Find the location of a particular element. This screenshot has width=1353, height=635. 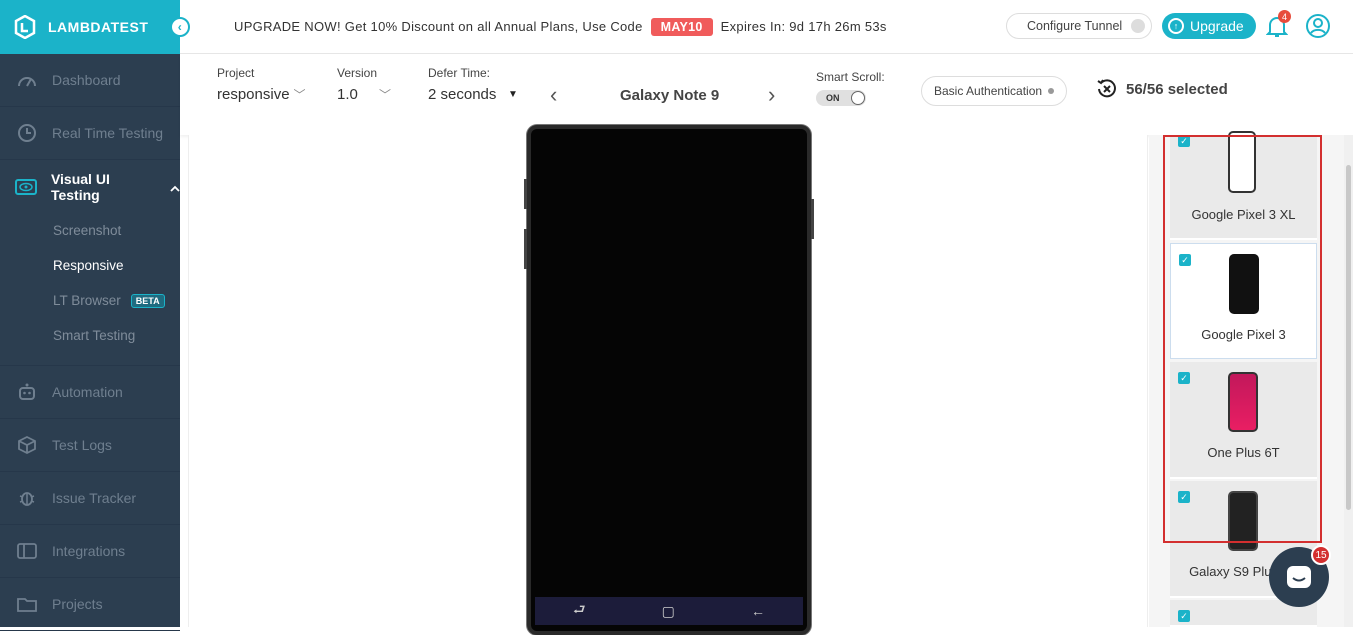

chevron-up-icon is located at coordinates (175, 187).